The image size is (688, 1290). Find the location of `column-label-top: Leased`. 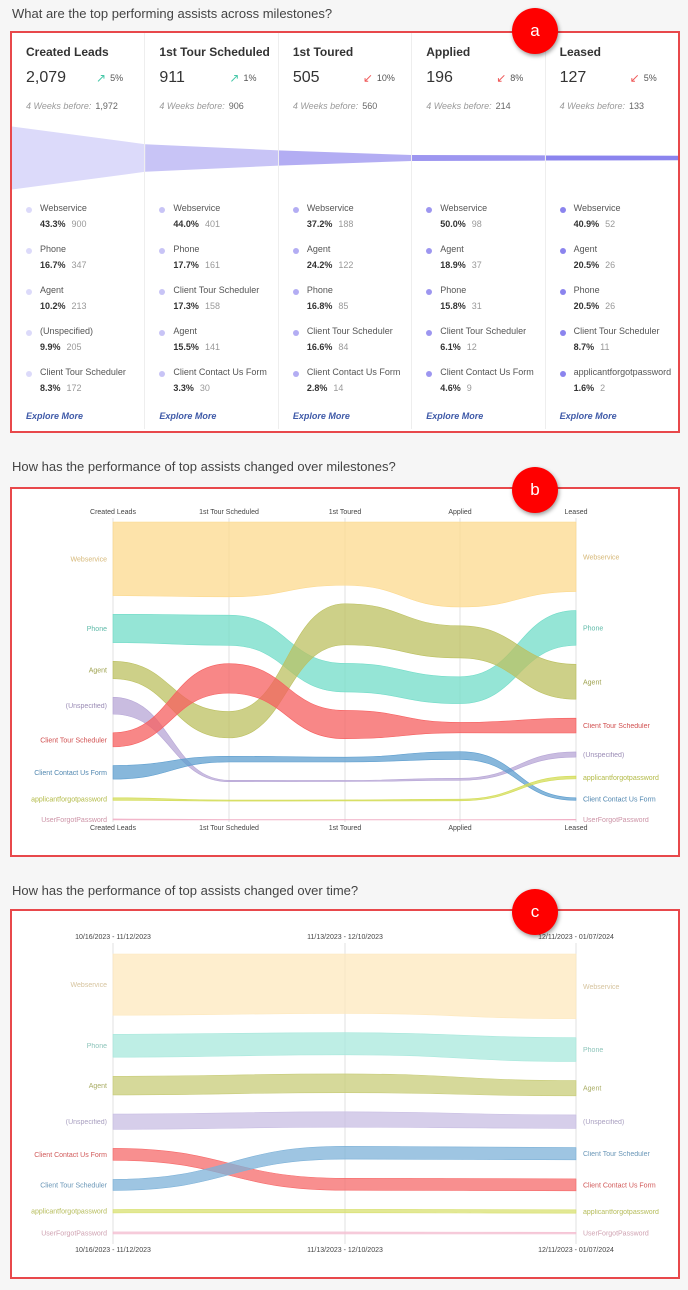

column-label-top: Leased is located at coordinates (576, 512).